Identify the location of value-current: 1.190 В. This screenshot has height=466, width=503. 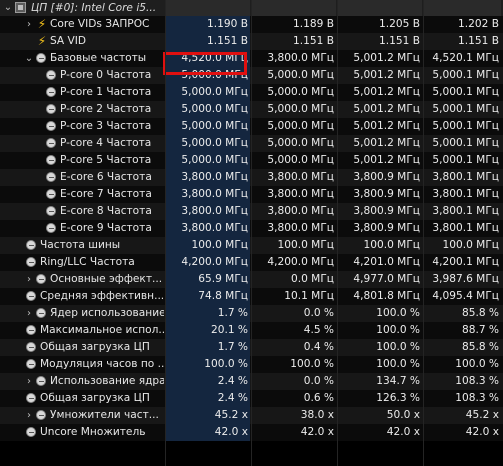
(227, 24).